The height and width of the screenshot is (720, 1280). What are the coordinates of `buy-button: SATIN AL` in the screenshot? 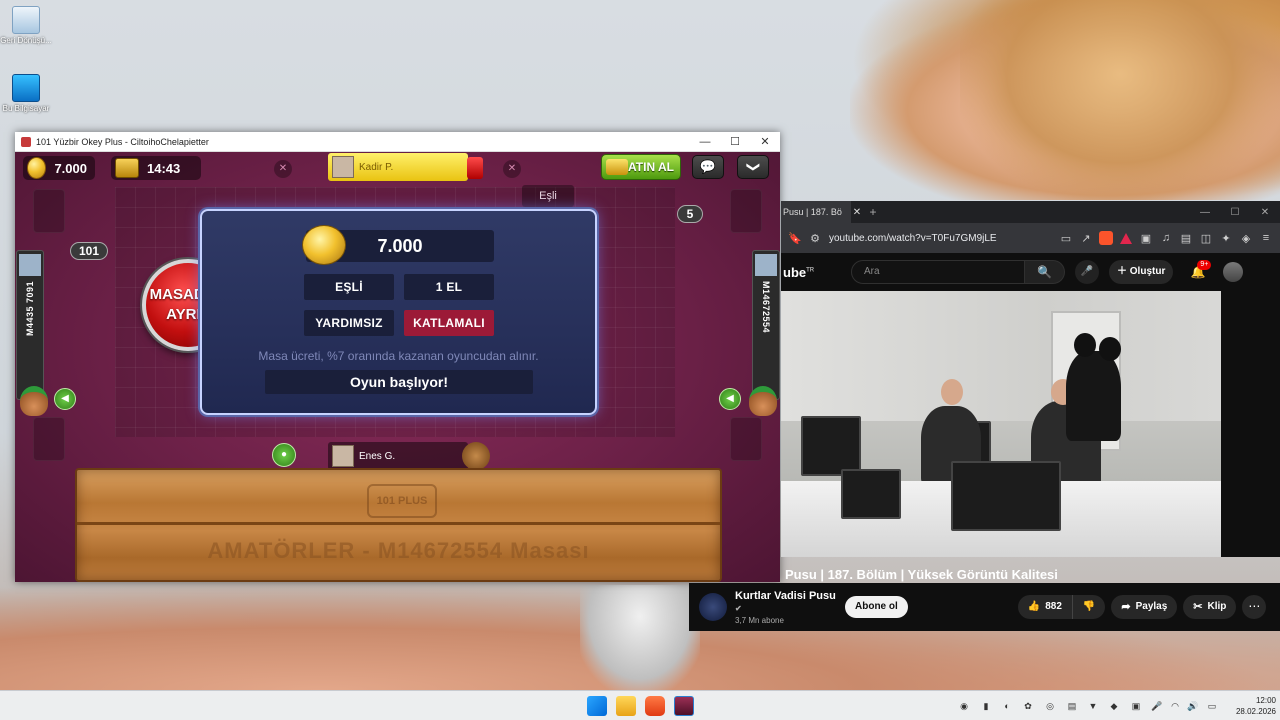 It's located at (641, 167).